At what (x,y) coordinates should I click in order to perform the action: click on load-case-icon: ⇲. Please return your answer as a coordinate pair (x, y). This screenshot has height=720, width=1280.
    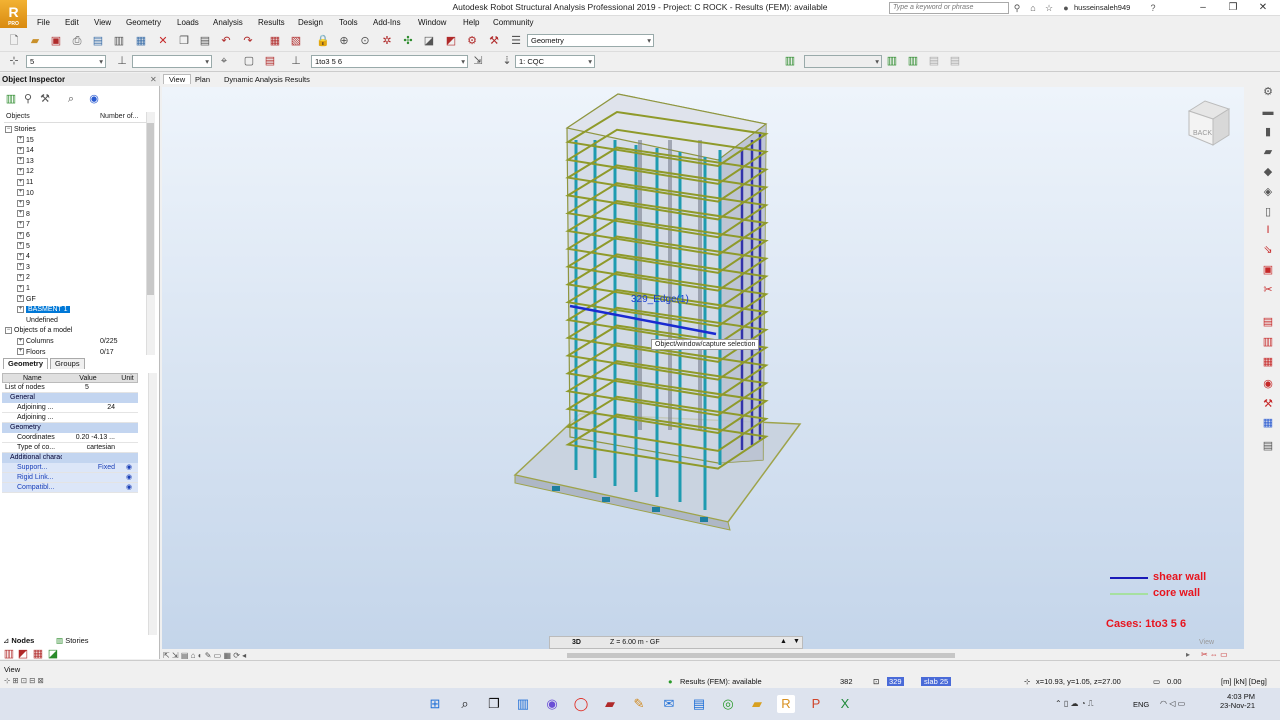
    Looking at the image, I should click on (478, 61).